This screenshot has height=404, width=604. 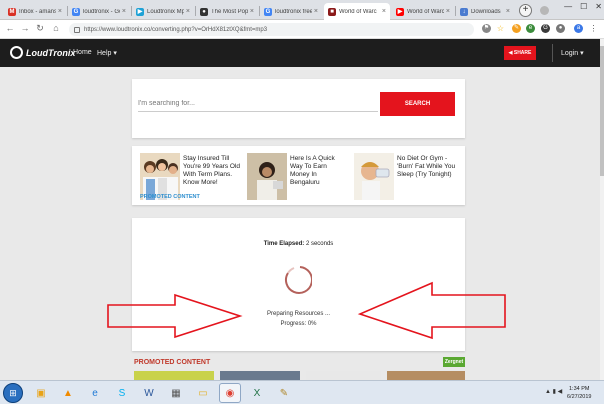 I want to click on home-icon: ⌂, so click(x=56, y=28).